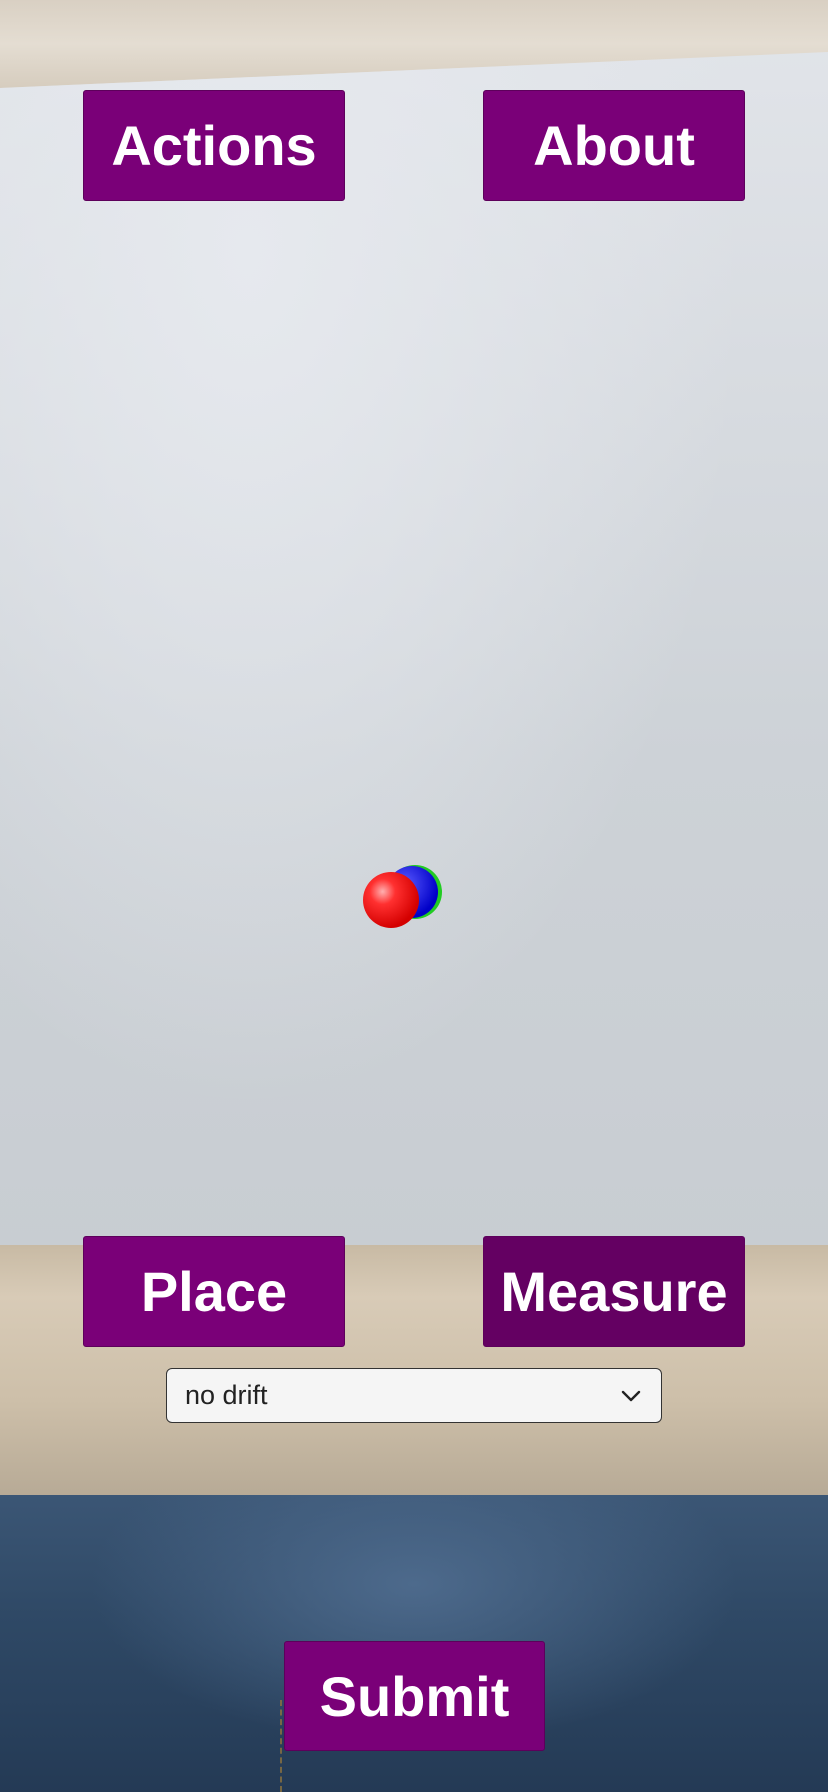 This screenshot has height=1792, width=828. Describe the element at coordinates (631, 1395) in the screenshot. I see `chevron-down-icon` at that location.